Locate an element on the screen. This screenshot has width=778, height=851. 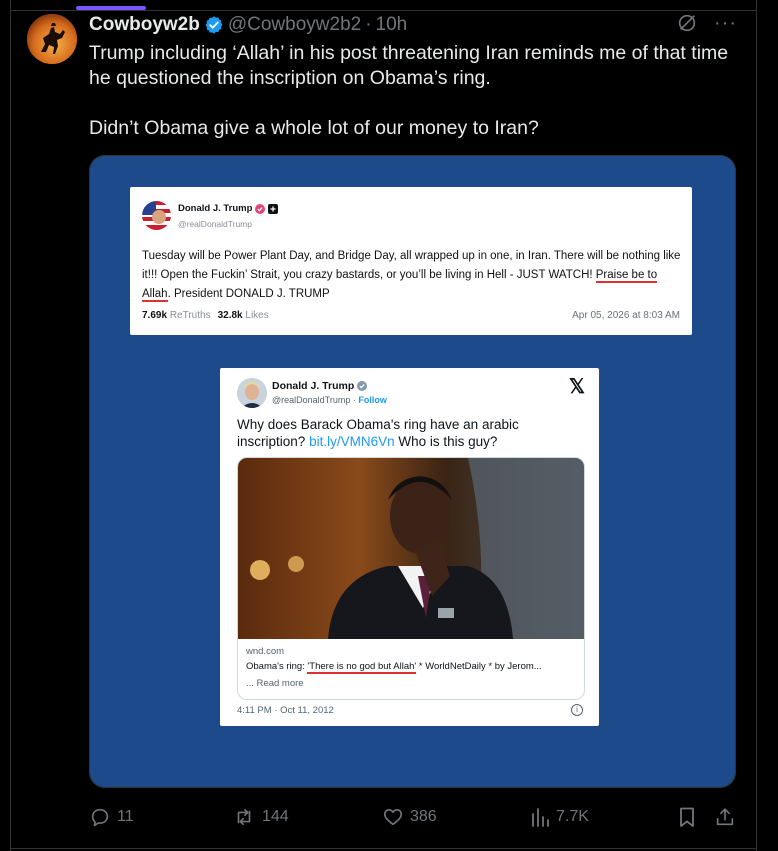
card-read-more: ... Read more is located at coordinates (275, 683).